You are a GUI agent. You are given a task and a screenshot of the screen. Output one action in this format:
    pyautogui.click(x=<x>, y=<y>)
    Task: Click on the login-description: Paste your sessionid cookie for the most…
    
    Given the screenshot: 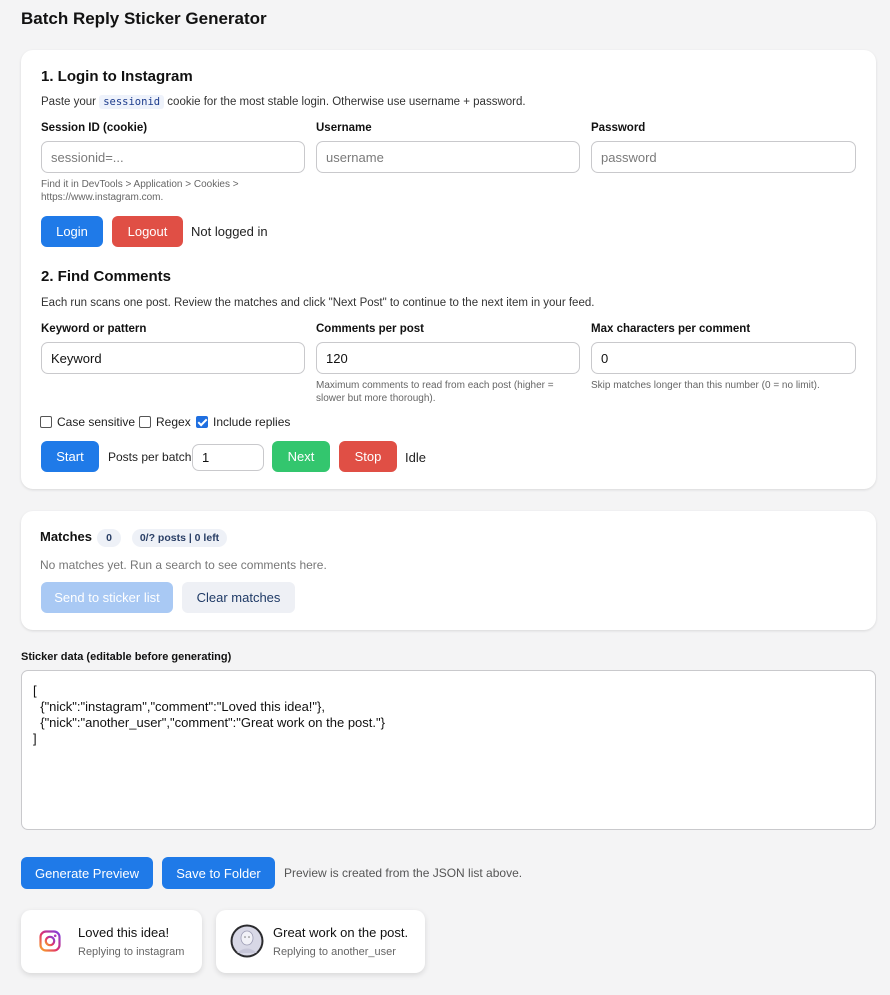 What is the action you would take?
    pyautogui.click(x=283, y=102)
    